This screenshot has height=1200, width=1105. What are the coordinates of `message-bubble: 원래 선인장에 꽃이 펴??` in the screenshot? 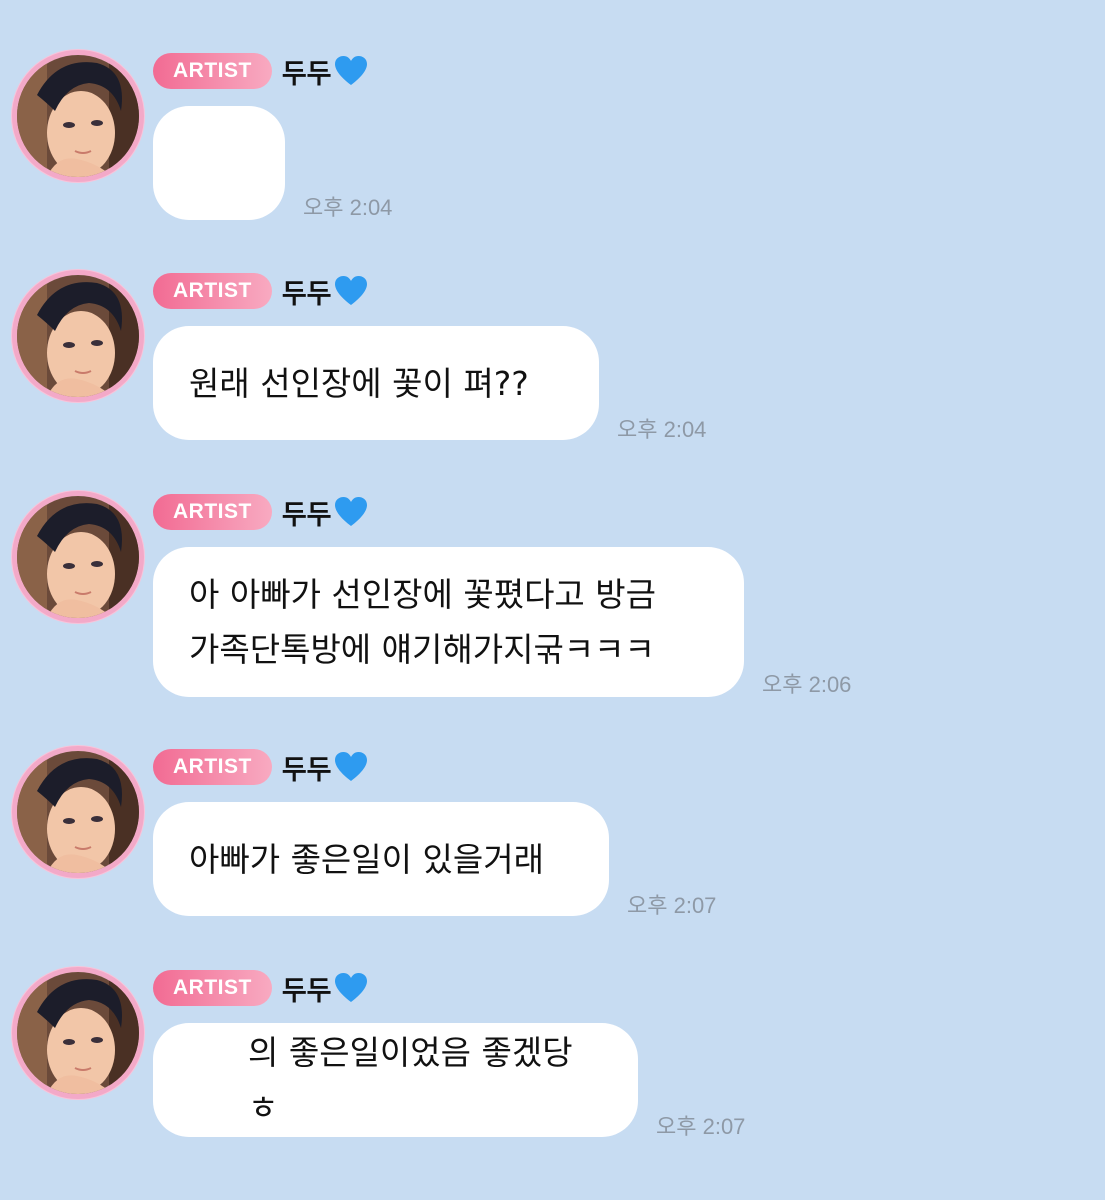 It's located at (376, 383).